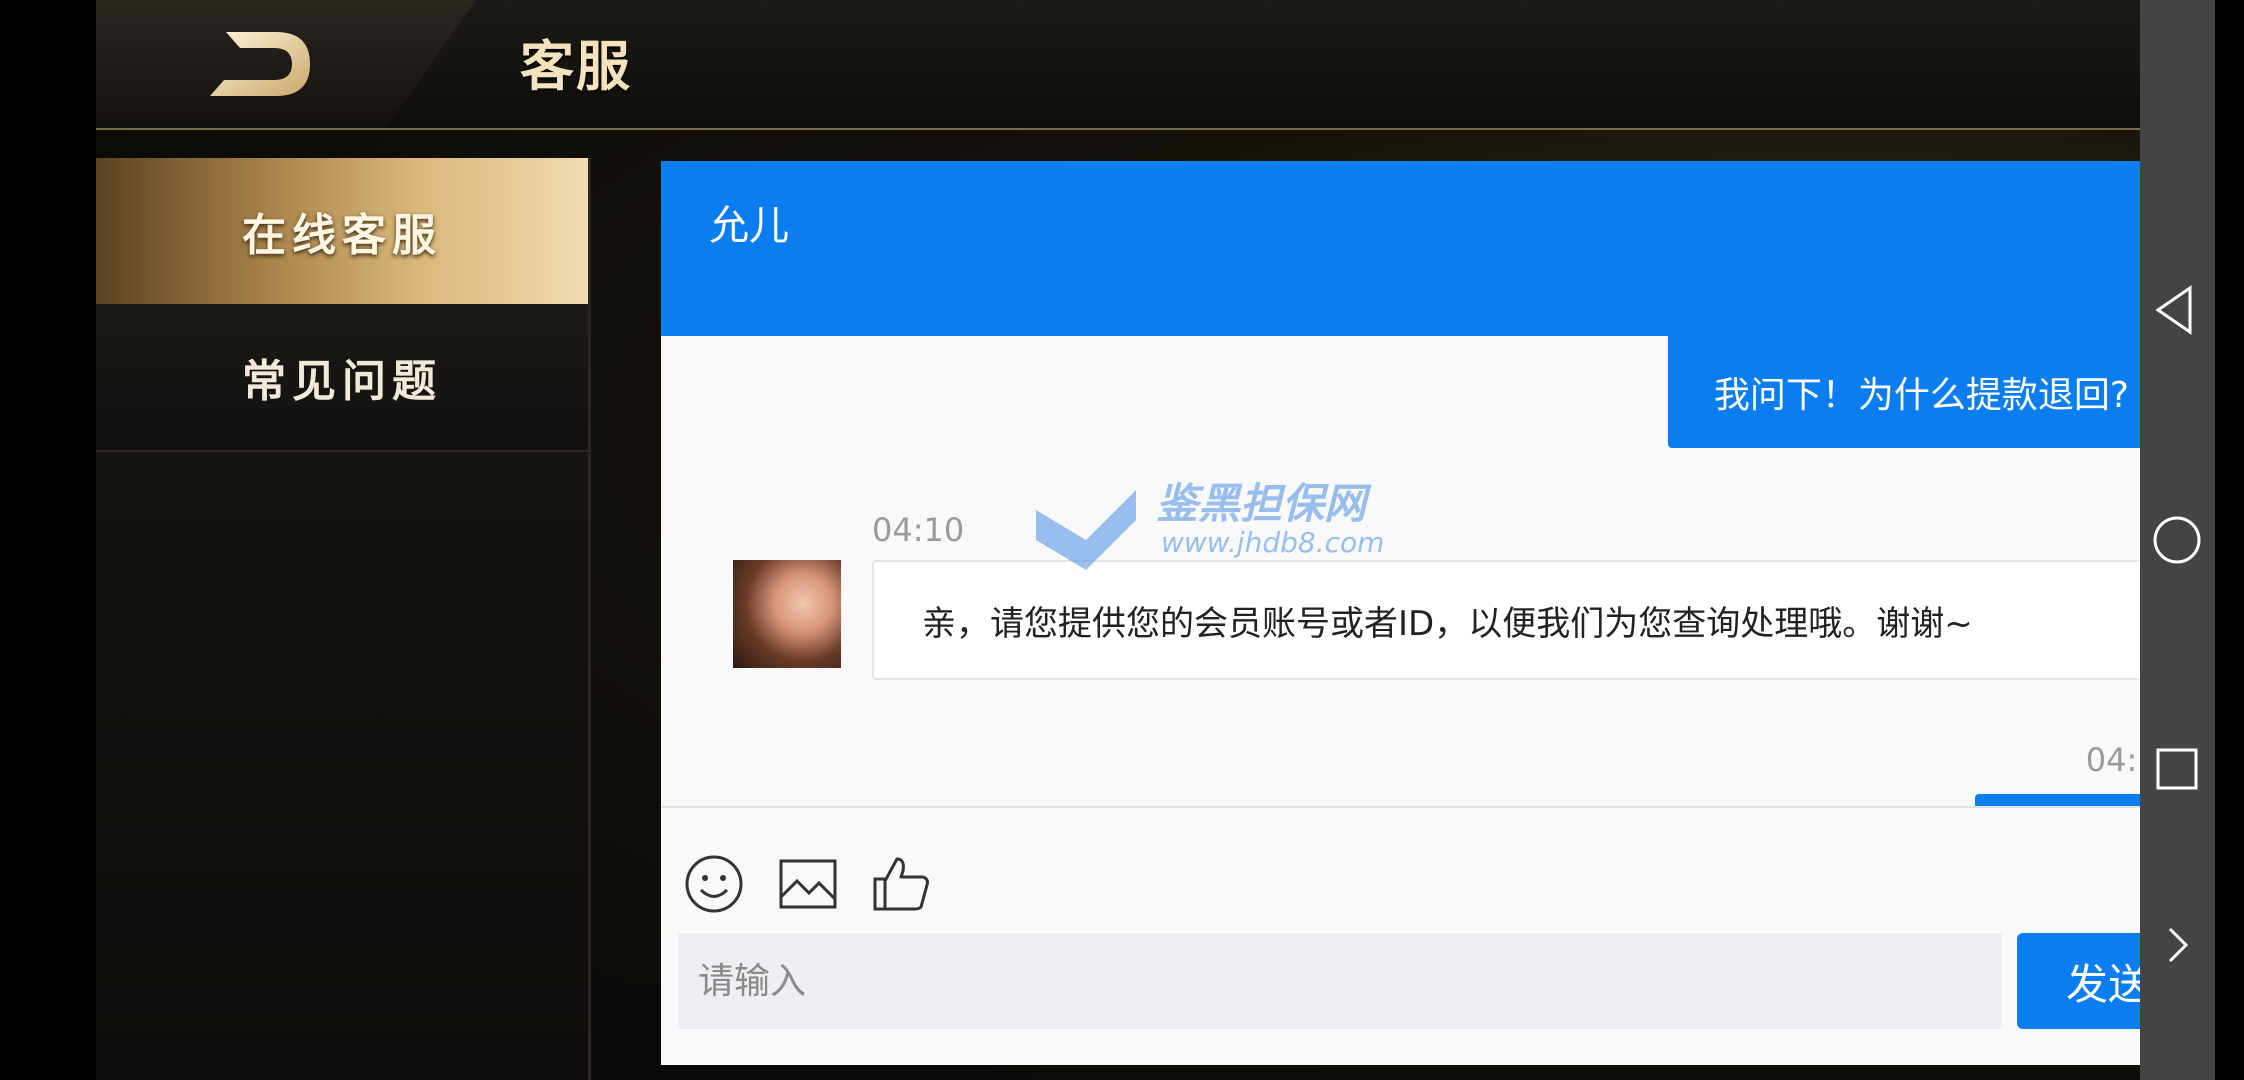 The image size is (2244, 1080). I want to click on agent-name: 允儿, so click(749, 226).